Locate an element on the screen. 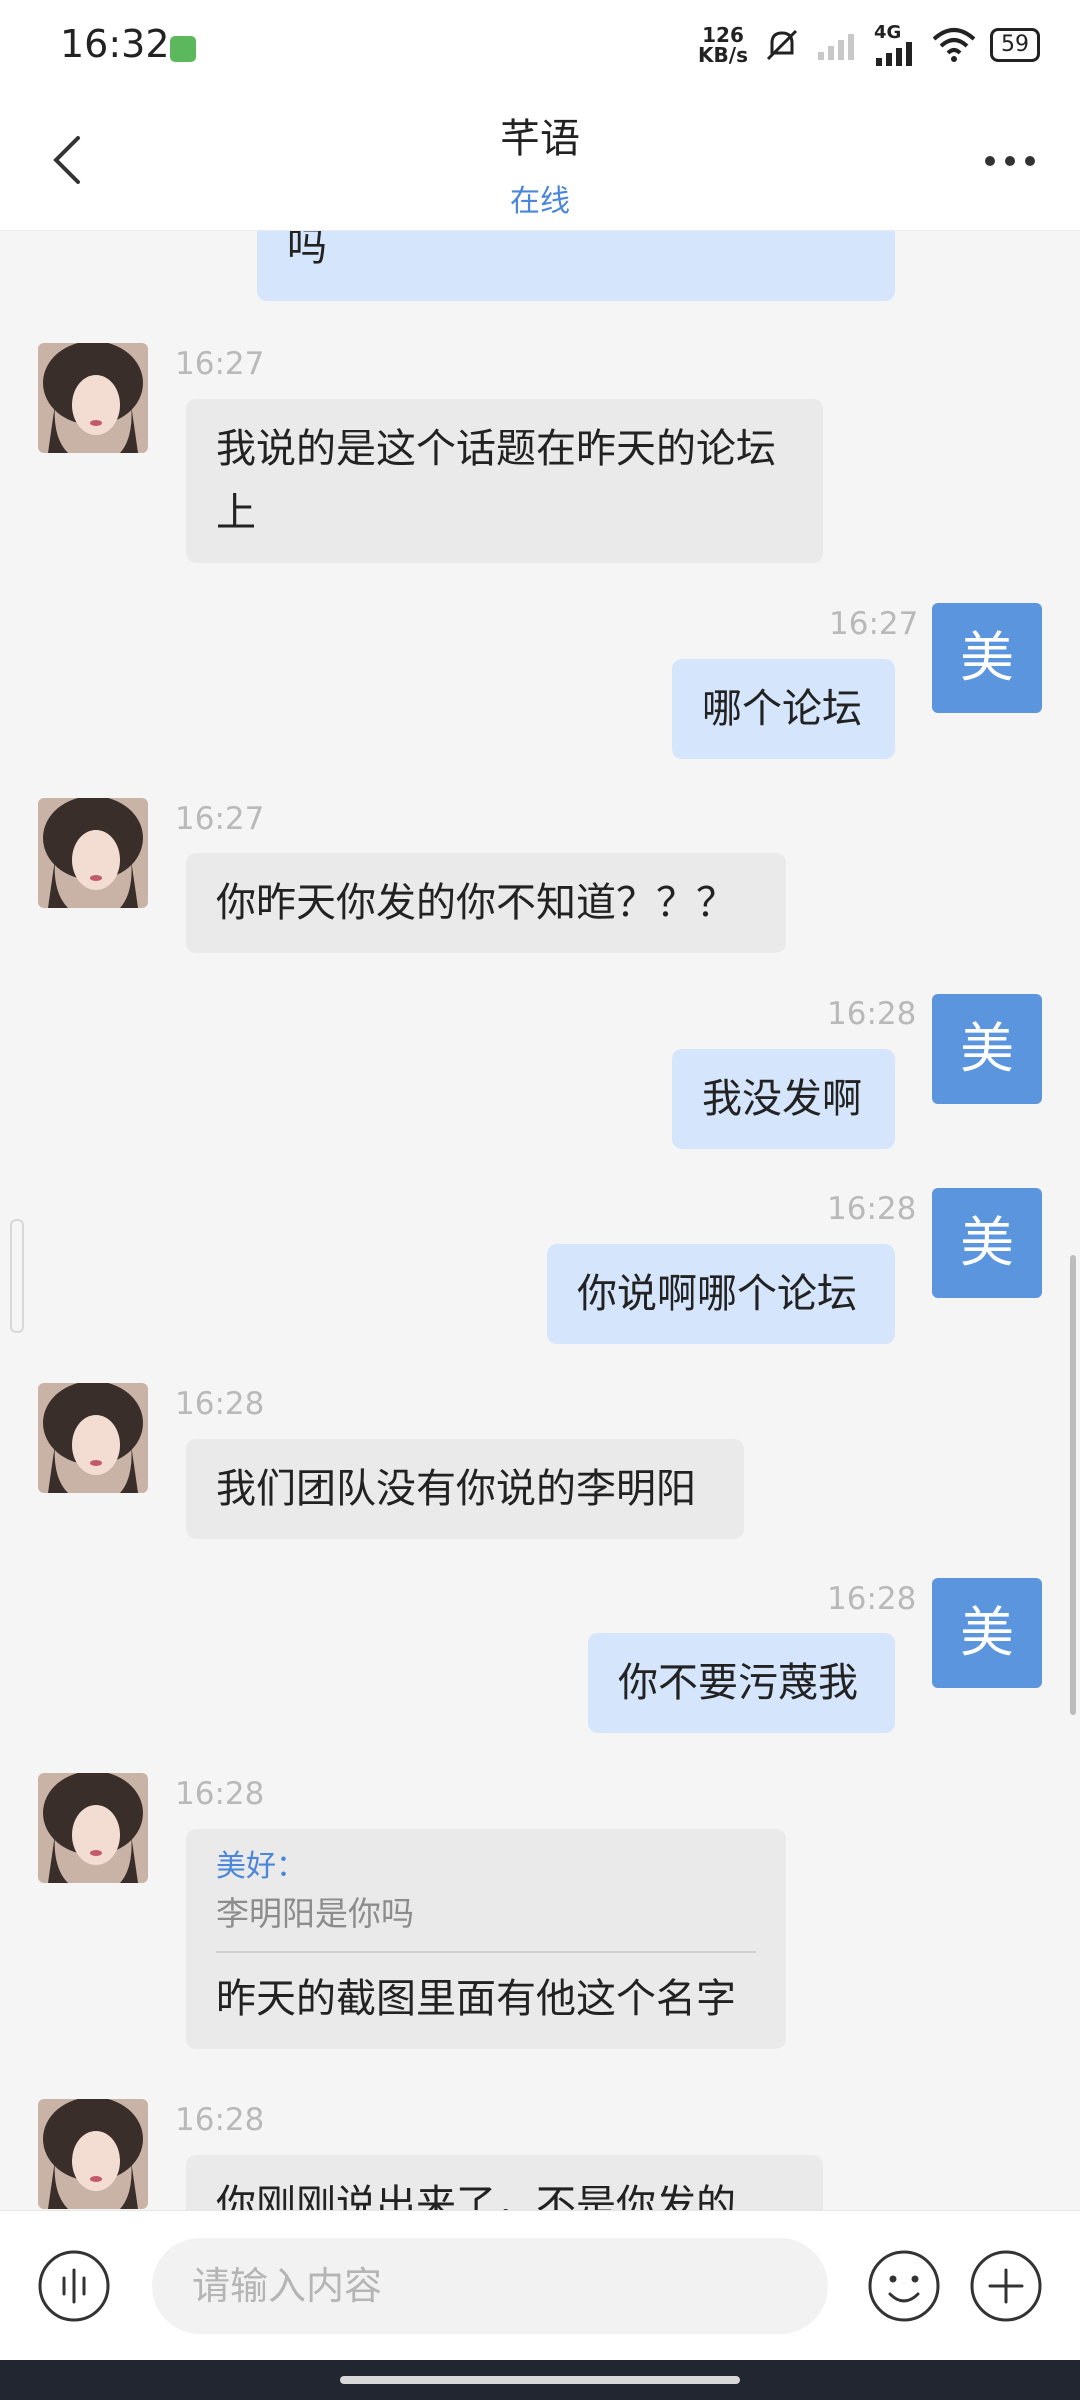 This screenshot has width=1080, height=2400. status-bar: 16:32 126 KB/s 4G 59 is located at coordinates (540, 50).